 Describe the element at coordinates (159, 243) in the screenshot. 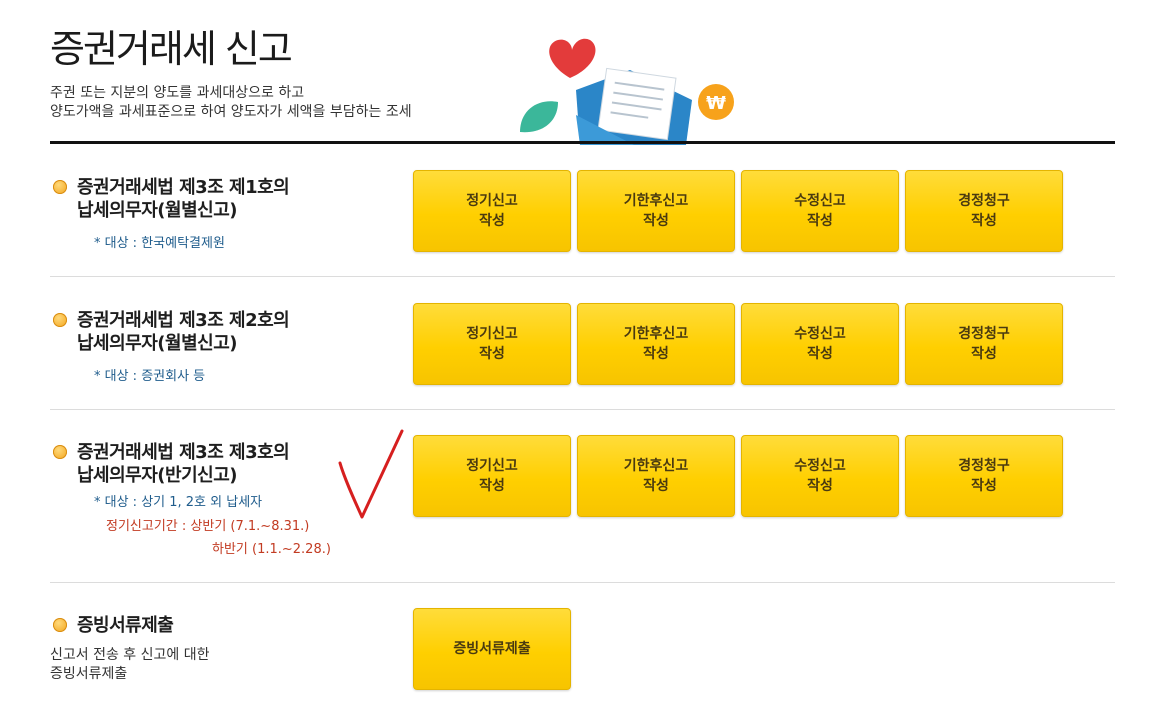

I see `section-target: * 대상 : 한국예탁결제원` at that location.